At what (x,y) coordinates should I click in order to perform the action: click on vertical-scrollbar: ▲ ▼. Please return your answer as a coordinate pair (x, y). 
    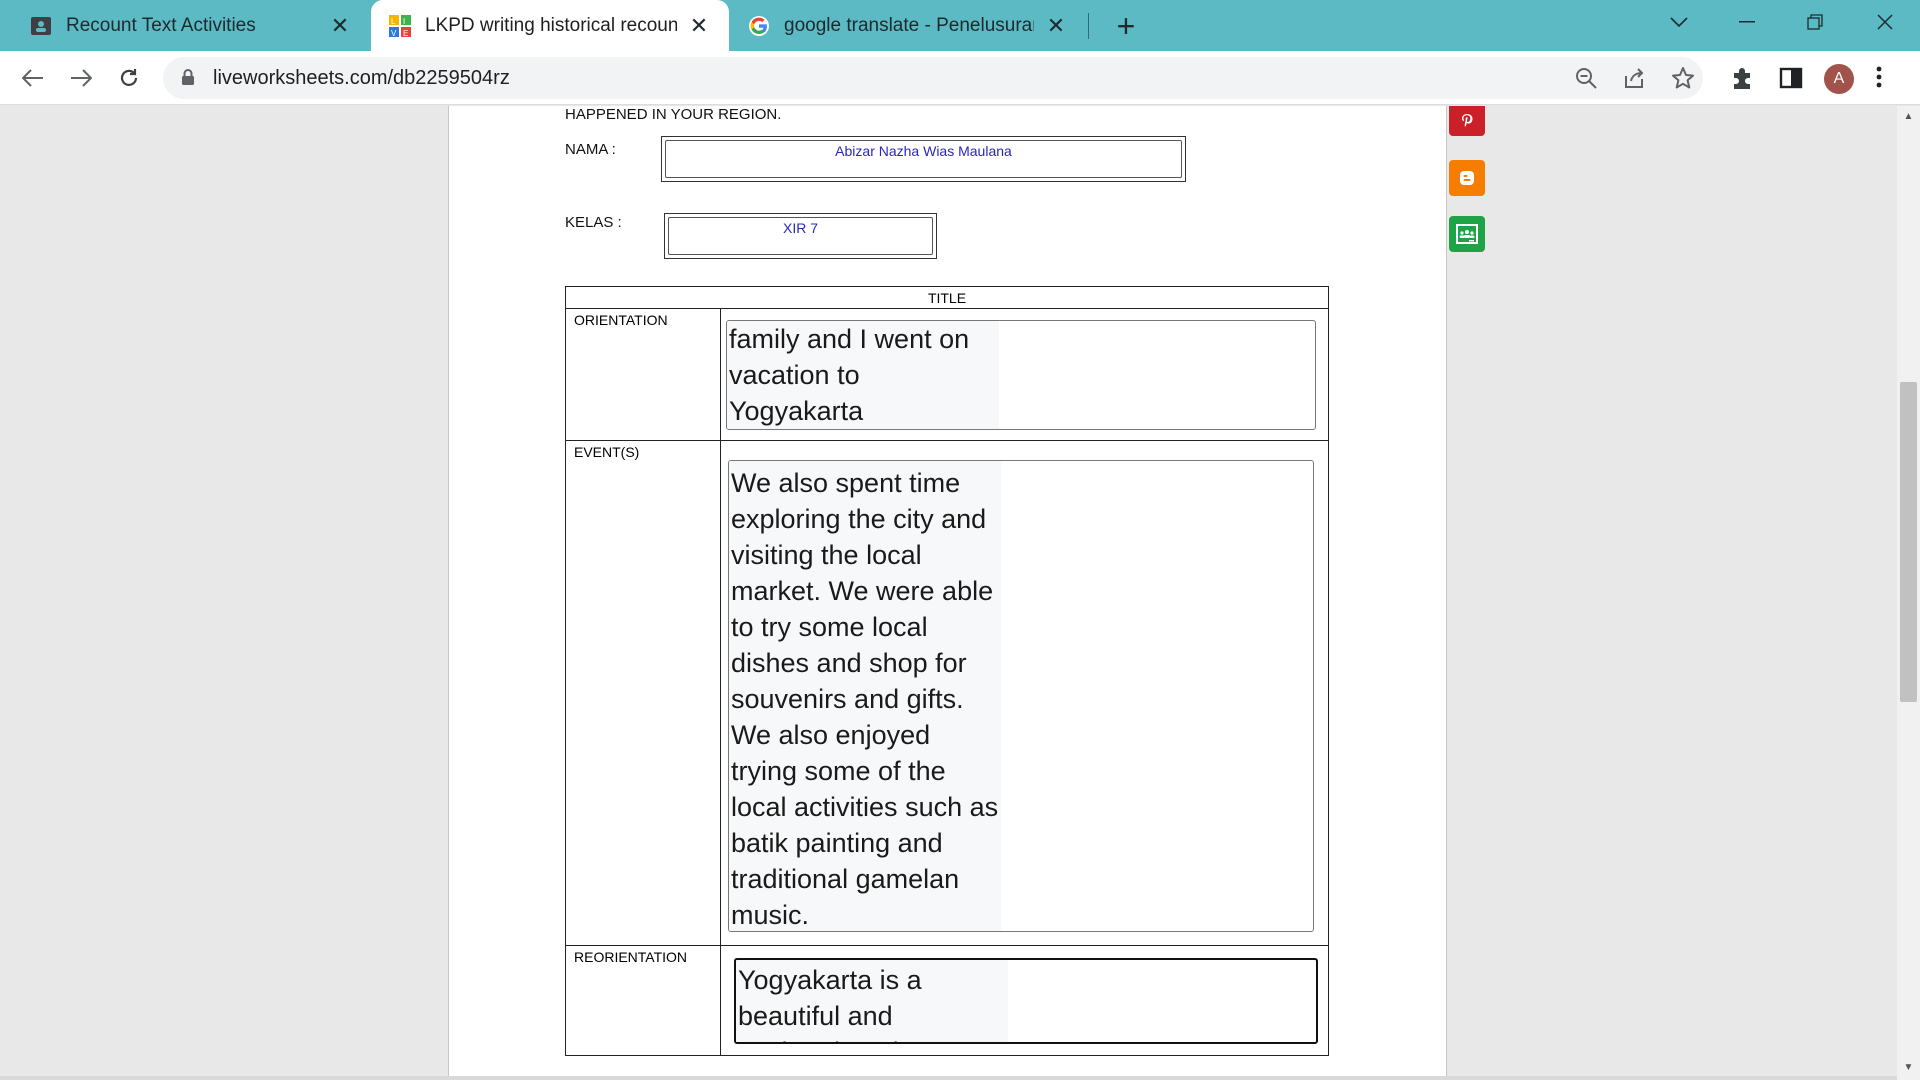
    Looking at the image, I should click on (1908, 593).